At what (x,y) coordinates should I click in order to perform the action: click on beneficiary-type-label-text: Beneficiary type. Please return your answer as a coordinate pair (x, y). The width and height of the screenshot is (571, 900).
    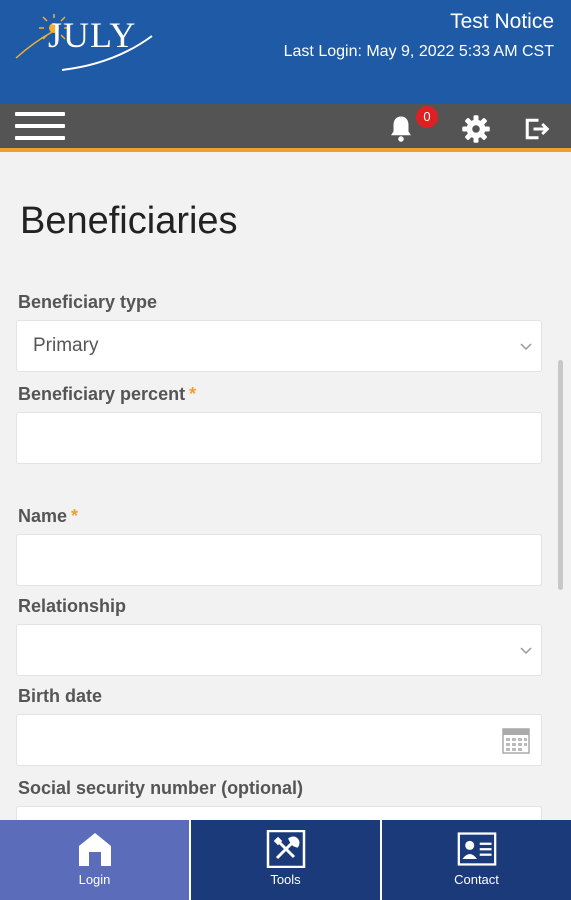
    Looking at the image, I should click on (88, 302).